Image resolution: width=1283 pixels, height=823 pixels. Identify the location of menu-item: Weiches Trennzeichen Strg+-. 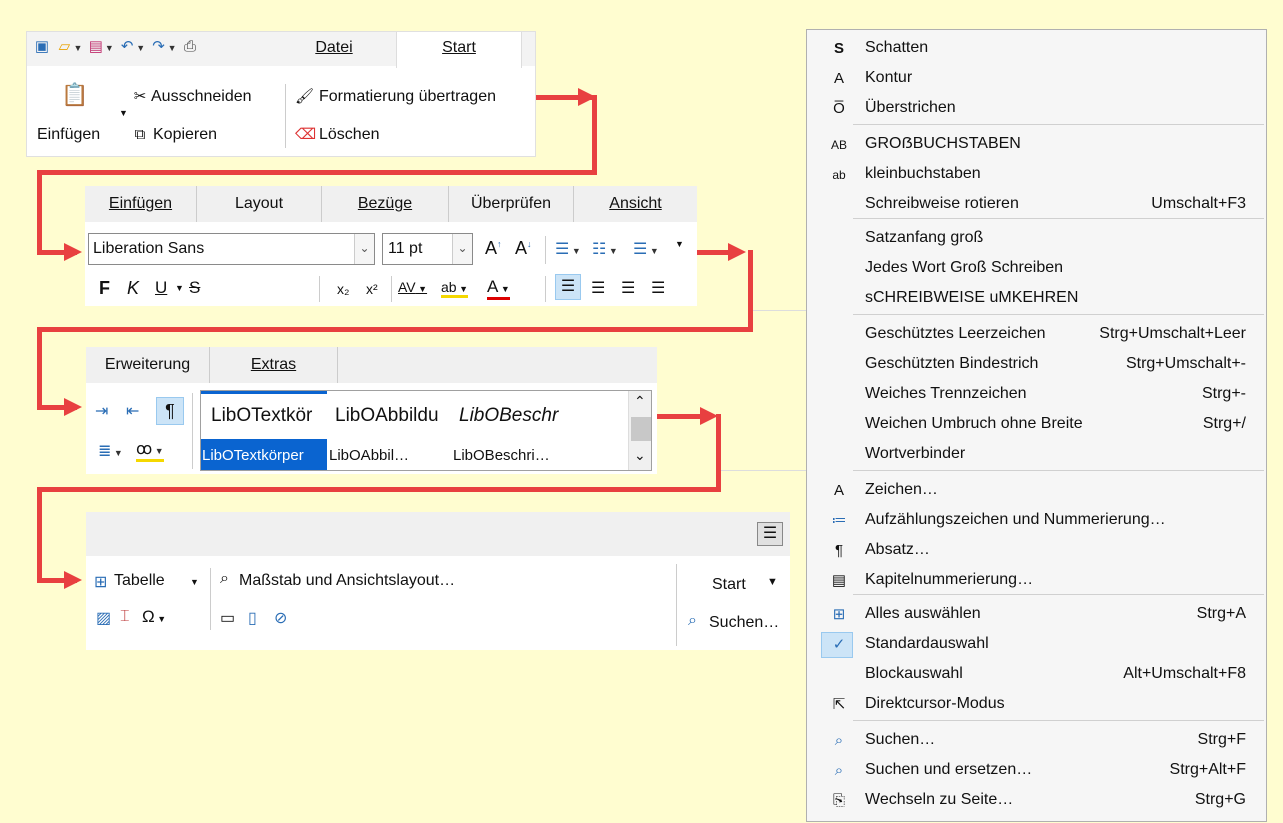
(1036, 395).